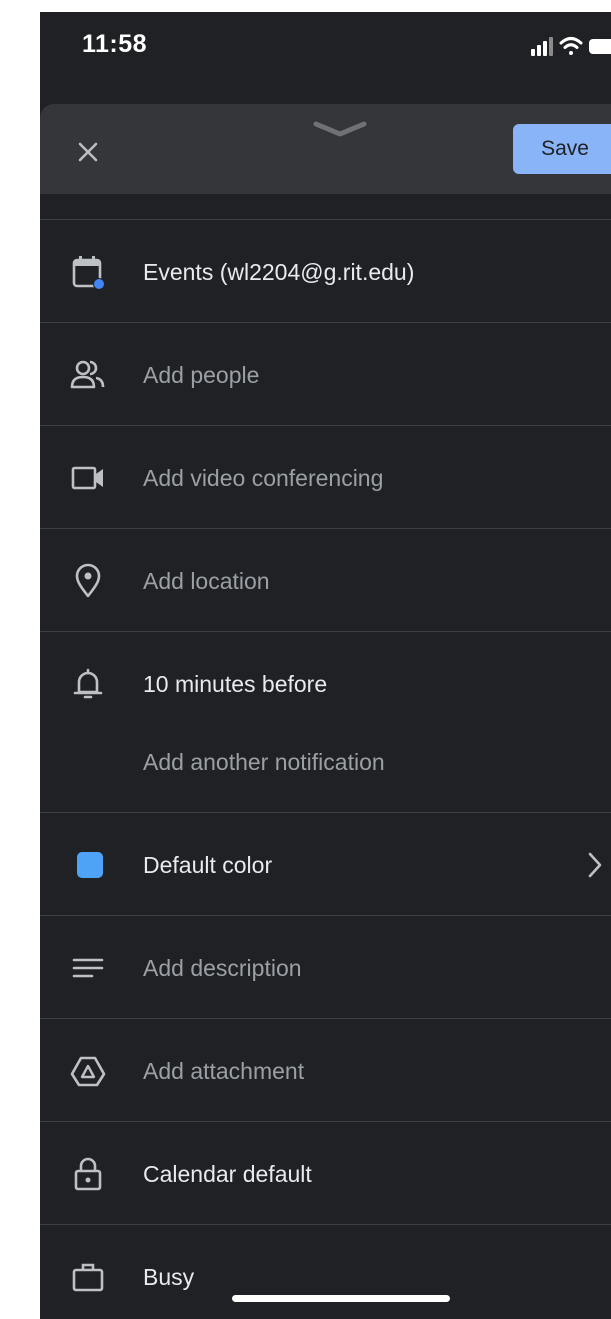 This screenshot has height=1319, width=611. I want to click on notification-label: 10 minutes before, so click(235, 684).